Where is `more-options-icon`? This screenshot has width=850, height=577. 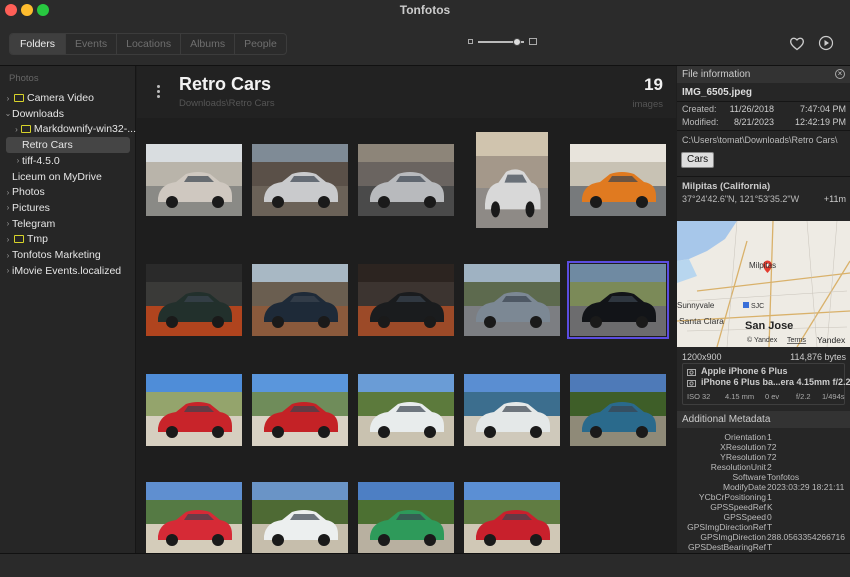 more-options-icon is located at coordinates (158, 91).